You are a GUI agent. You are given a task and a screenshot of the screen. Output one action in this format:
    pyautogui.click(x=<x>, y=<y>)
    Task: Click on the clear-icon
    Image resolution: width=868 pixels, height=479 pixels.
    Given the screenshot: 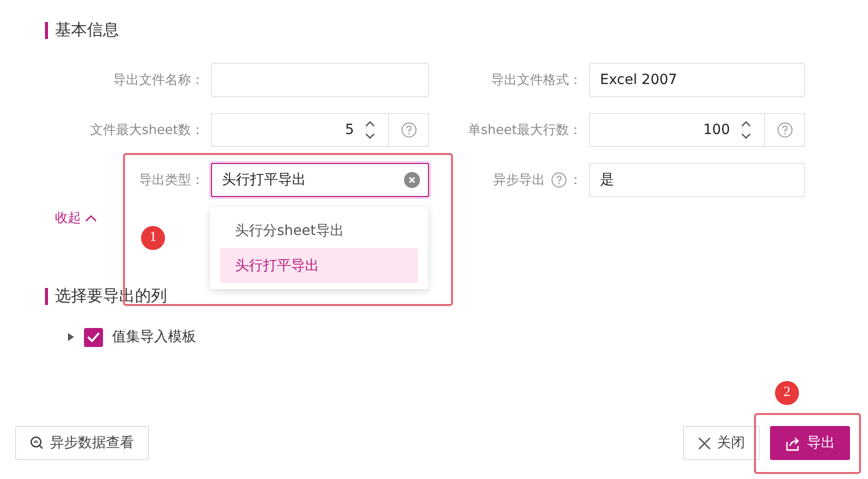 What is the action you would take?
    pyautogui.click(x=412, y=180)
    